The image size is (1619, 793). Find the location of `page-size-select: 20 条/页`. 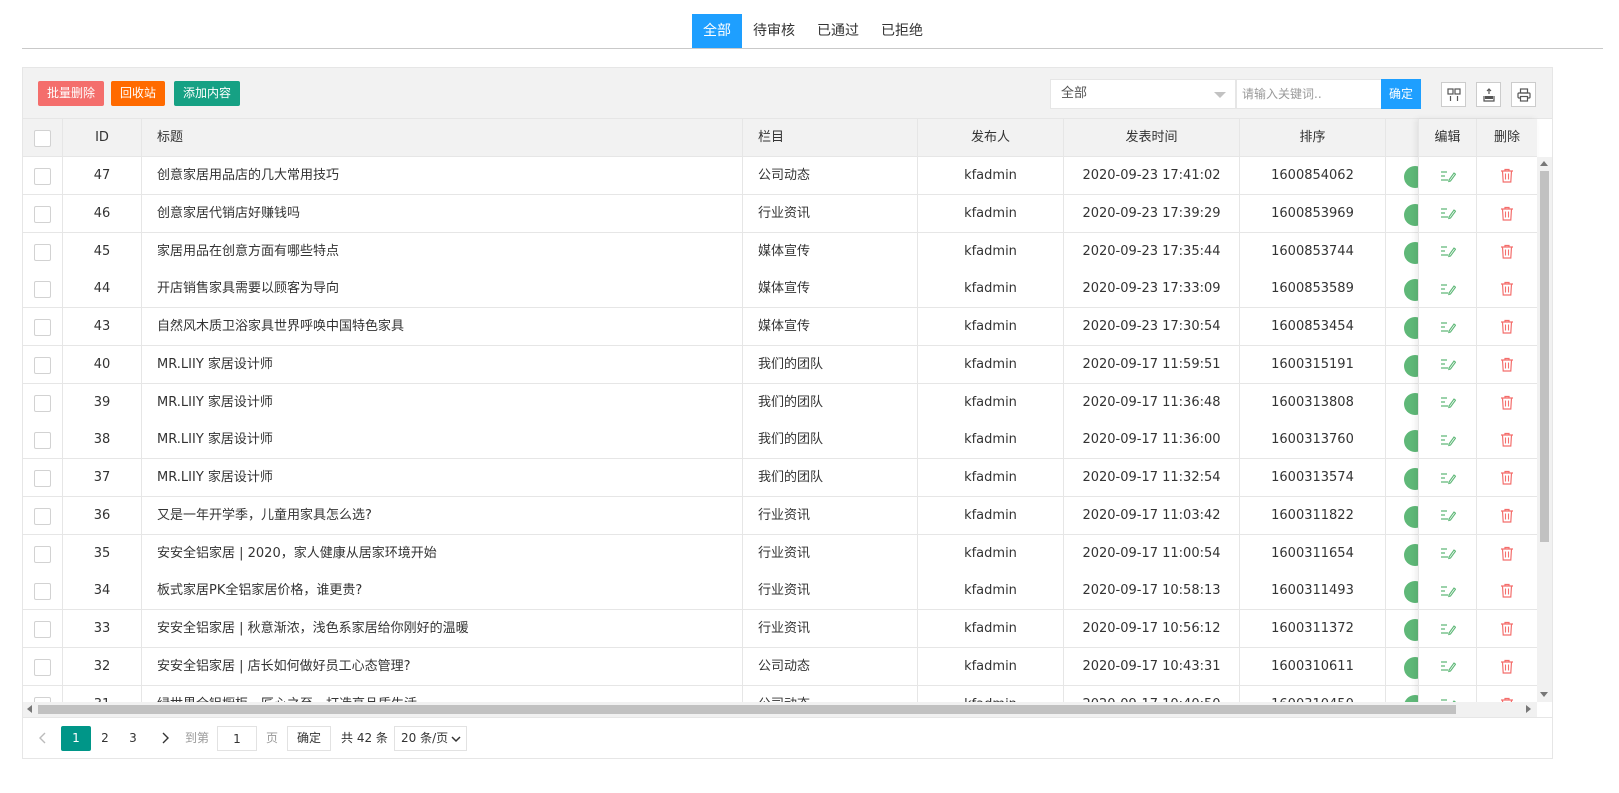

page-size-select: 20 条/页 is located at coordinates (430, 738).